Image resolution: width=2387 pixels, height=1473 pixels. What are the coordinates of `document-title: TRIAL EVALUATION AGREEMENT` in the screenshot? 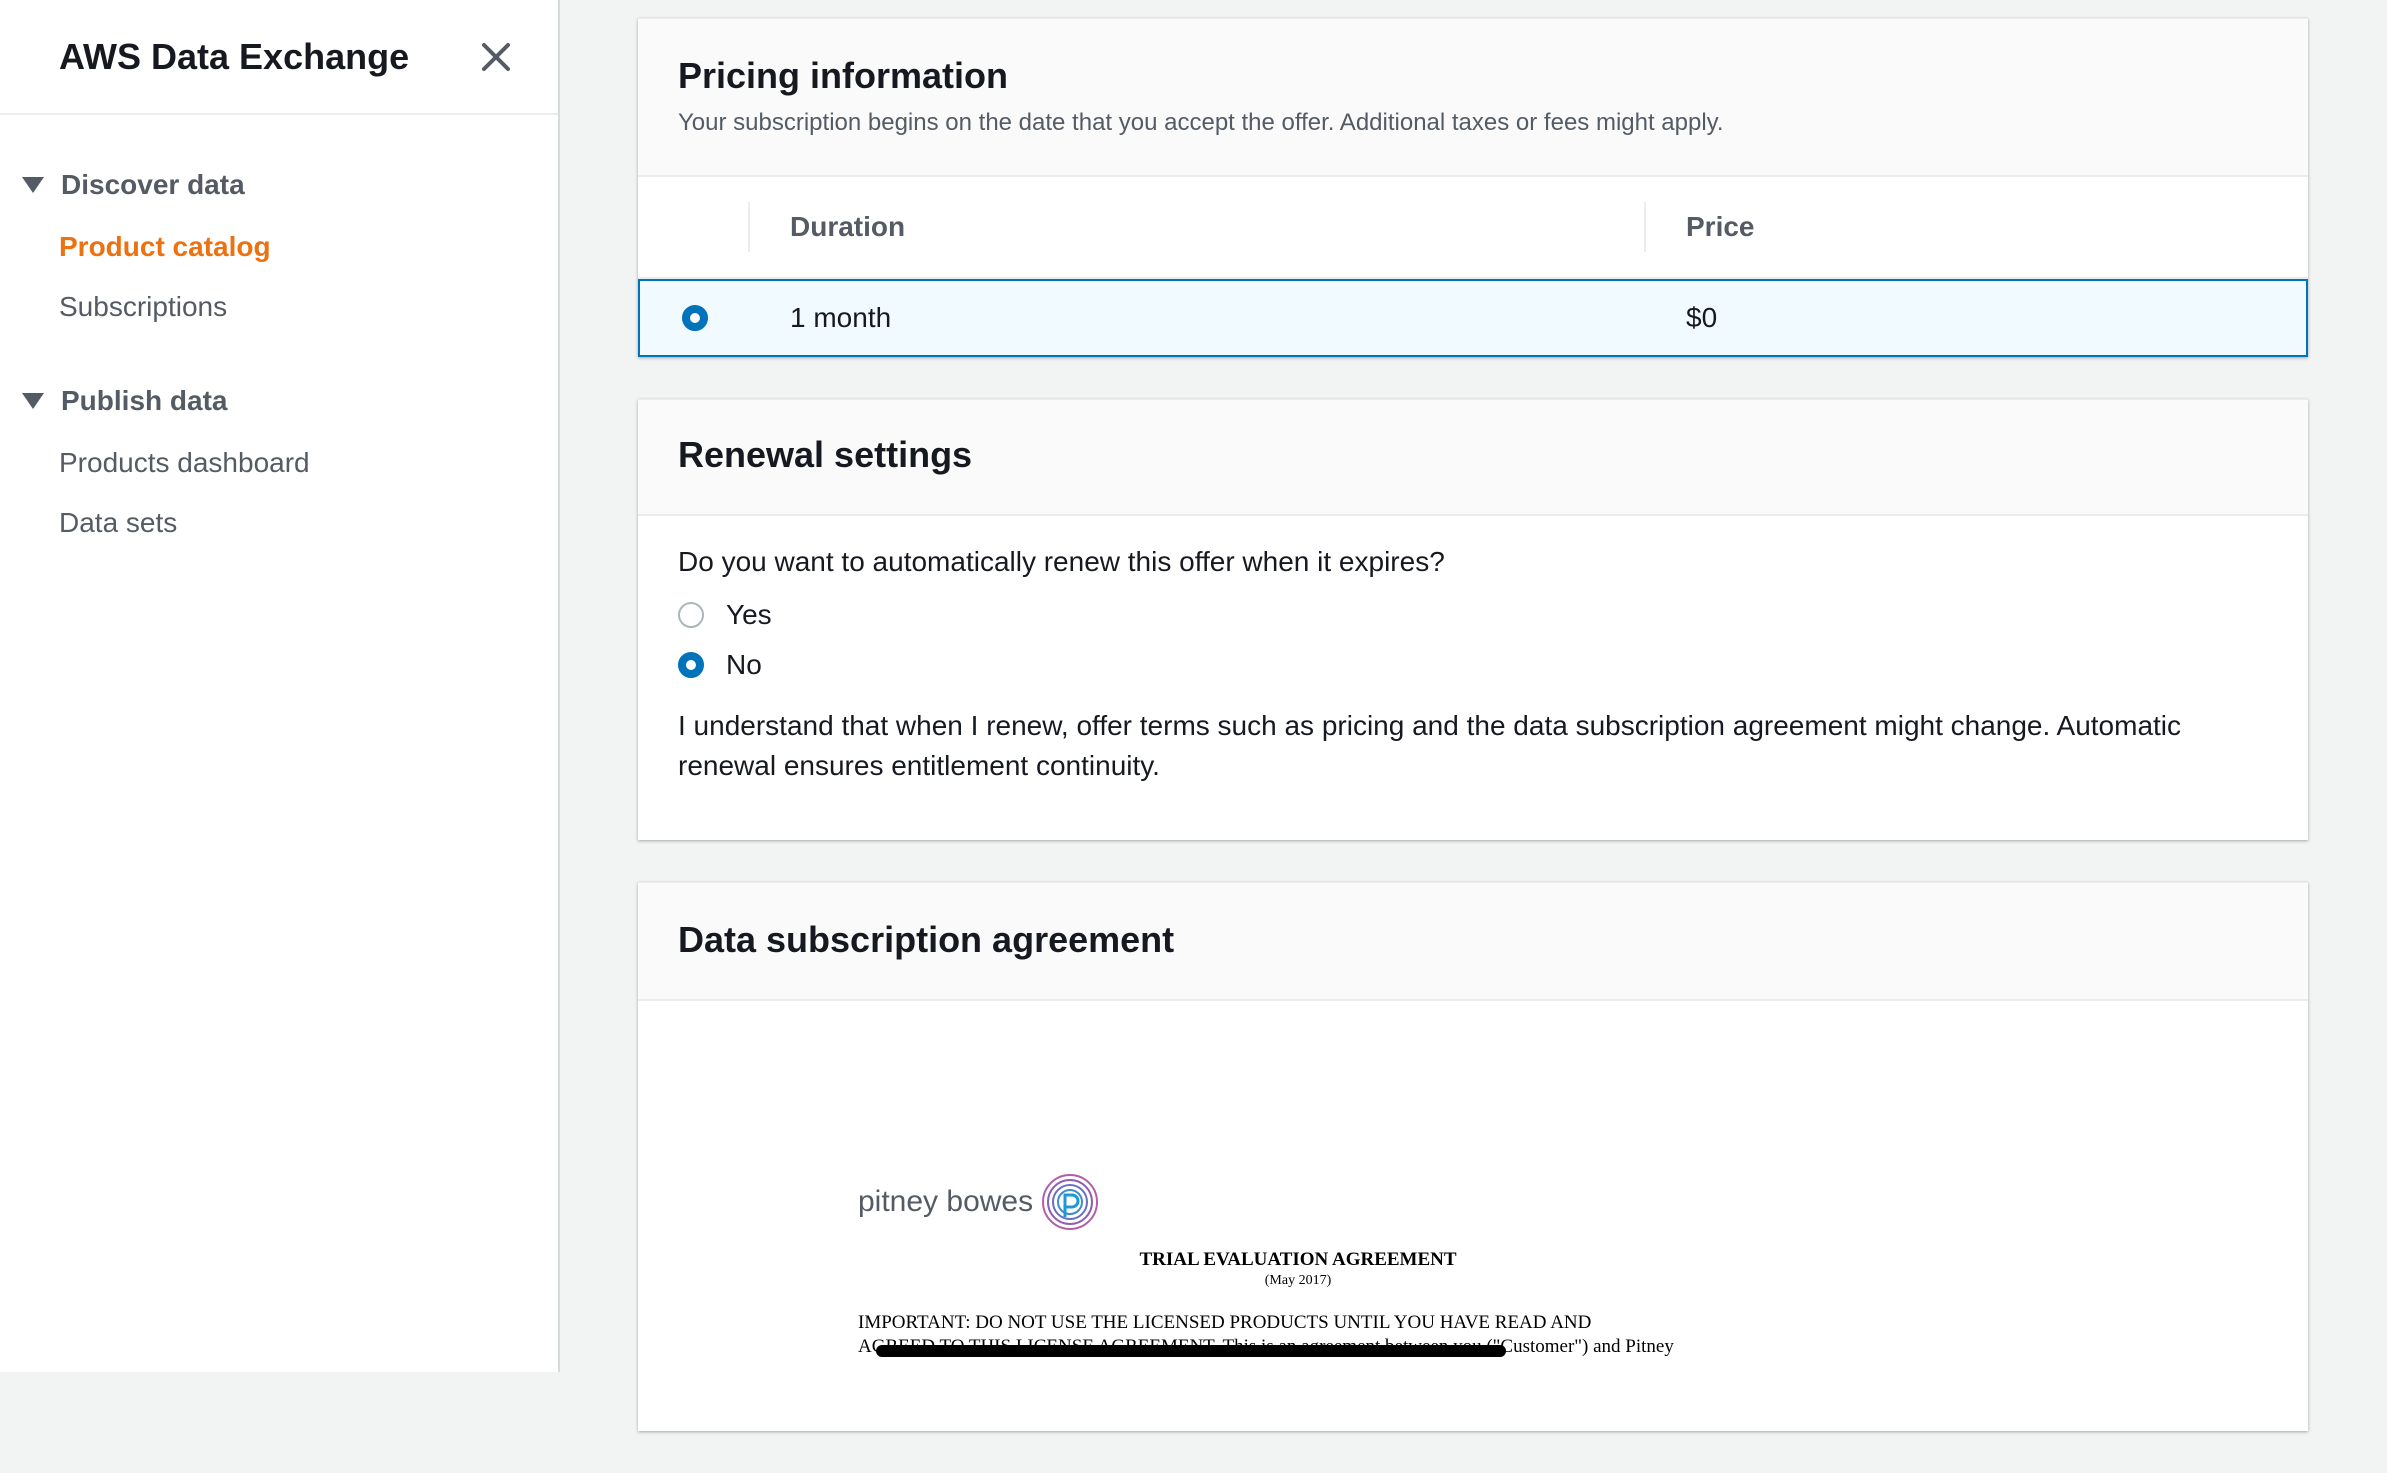 It's located at (1298, 1259).